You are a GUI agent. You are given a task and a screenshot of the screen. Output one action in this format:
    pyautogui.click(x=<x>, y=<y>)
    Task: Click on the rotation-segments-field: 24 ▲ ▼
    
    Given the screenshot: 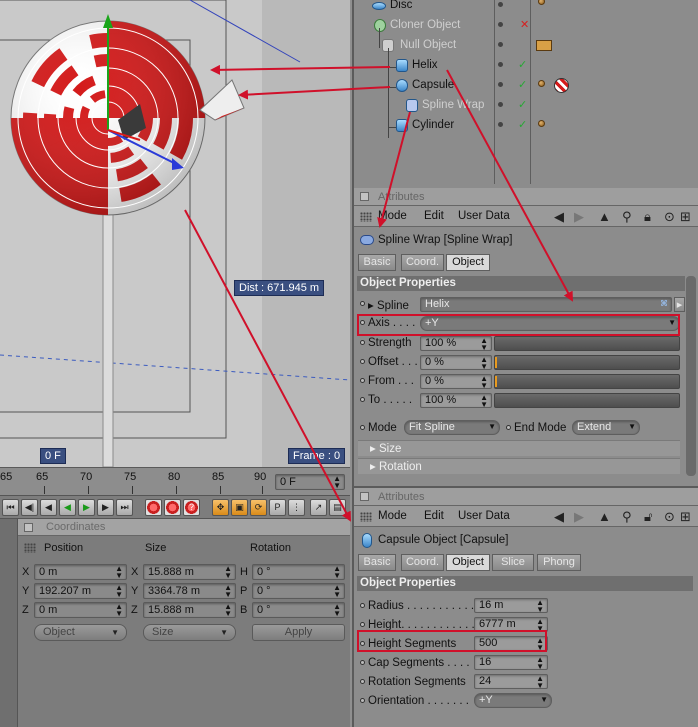 What is the action you would take?
    pyautogui.click(x=511, y=682)
    